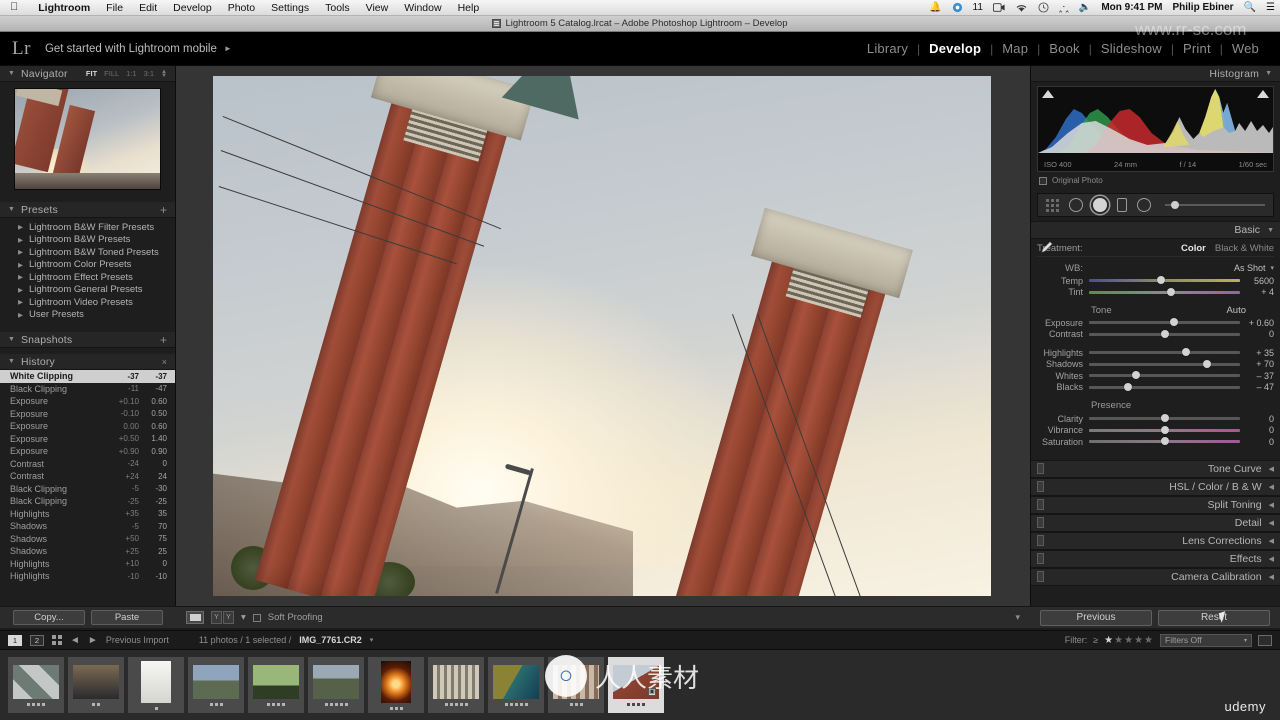 Image resolution: width=1280 pixels, height=720 pixels. Describe the element at coordinates (87, 564) in the screenshot. I see `history-row: Highlights +10 0` at that location.